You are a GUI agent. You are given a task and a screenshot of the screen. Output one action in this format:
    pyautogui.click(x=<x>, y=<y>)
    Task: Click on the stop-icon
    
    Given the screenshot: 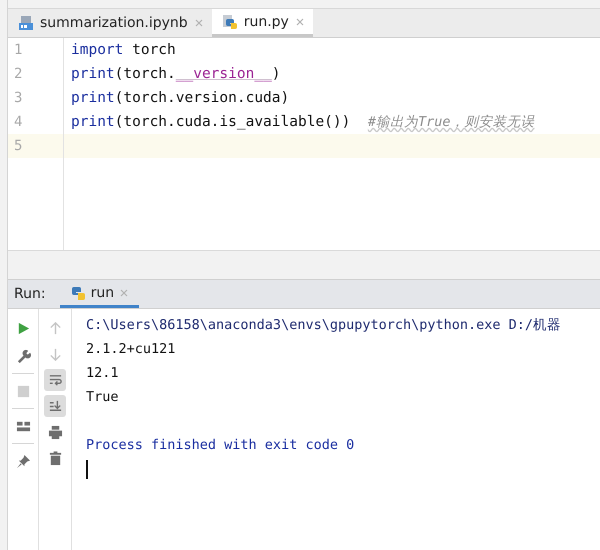 What is the action you would take?
    pyautogui.click(x=23, y=391)
    